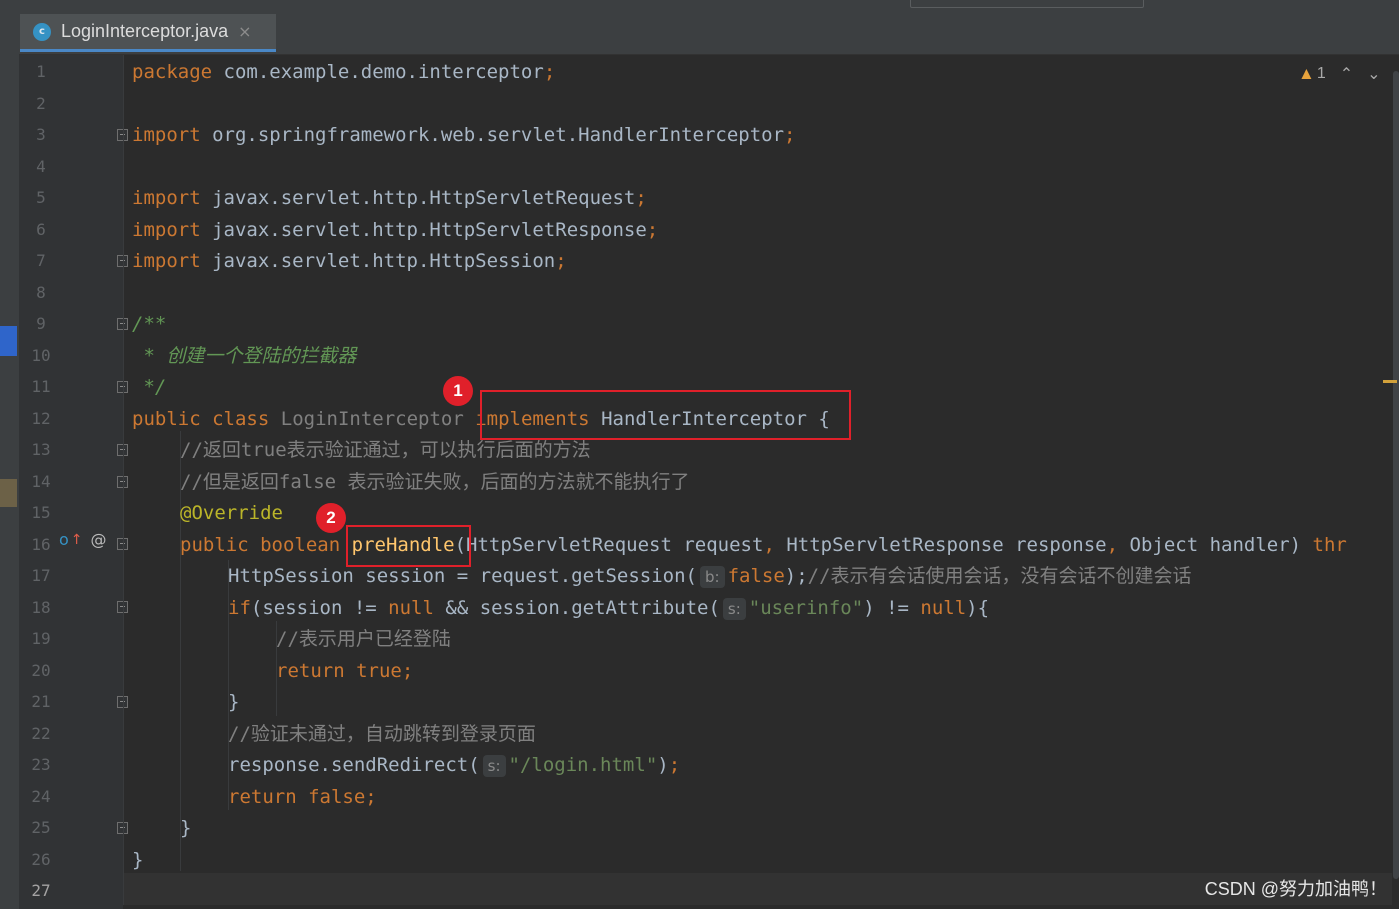 This screenshot has width=1399, height=909. I want to click on line-number: 16, so click(41, 544).